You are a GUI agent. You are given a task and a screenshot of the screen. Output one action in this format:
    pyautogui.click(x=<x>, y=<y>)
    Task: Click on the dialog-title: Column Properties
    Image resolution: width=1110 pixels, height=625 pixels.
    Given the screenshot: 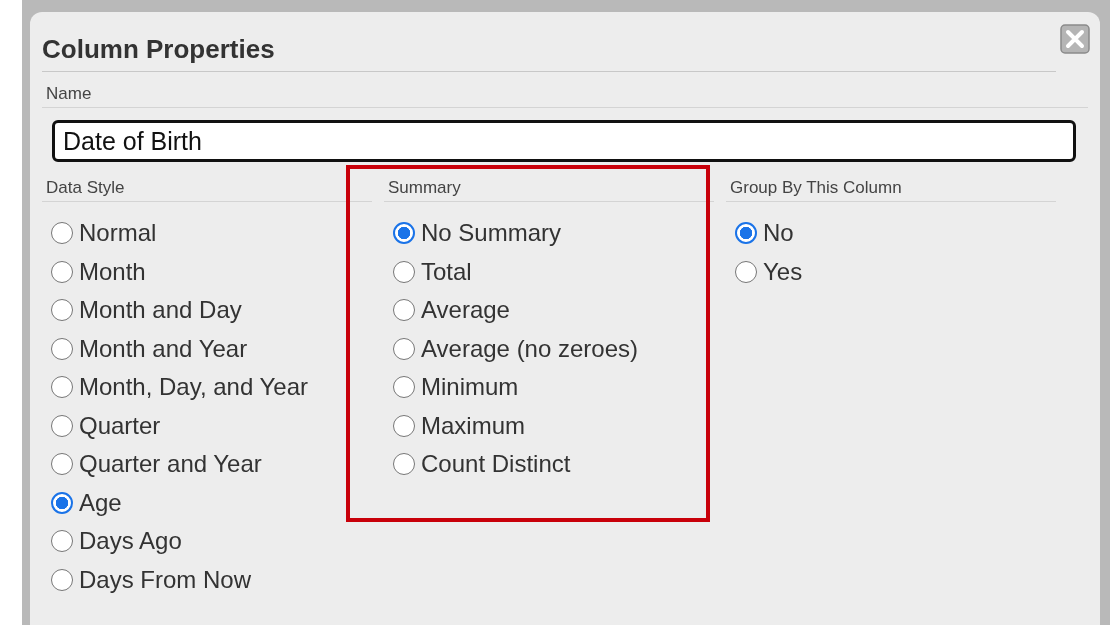 What is the action you would take?
    pyautogui.click(x=158, y=49)
    